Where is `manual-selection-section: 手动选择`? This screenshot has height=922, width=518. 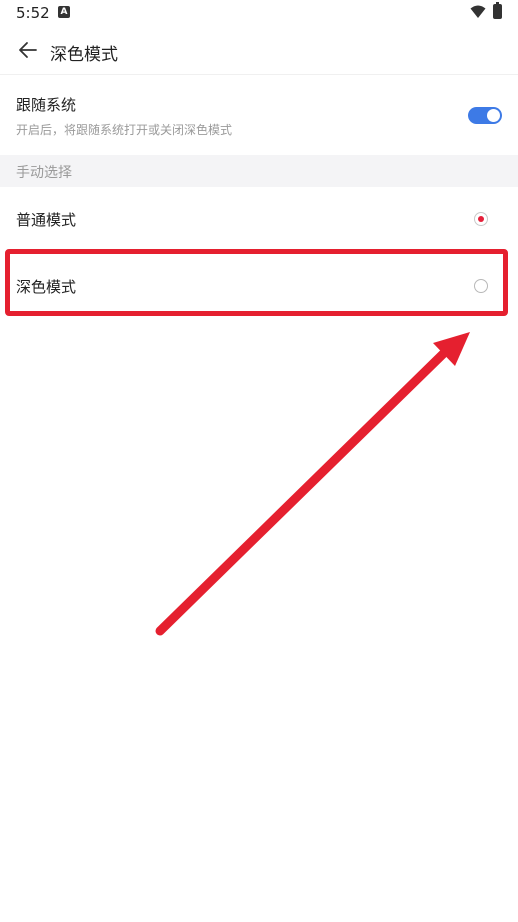 manual-selection-section: 手动选择 is located at coordinates (259, 171).